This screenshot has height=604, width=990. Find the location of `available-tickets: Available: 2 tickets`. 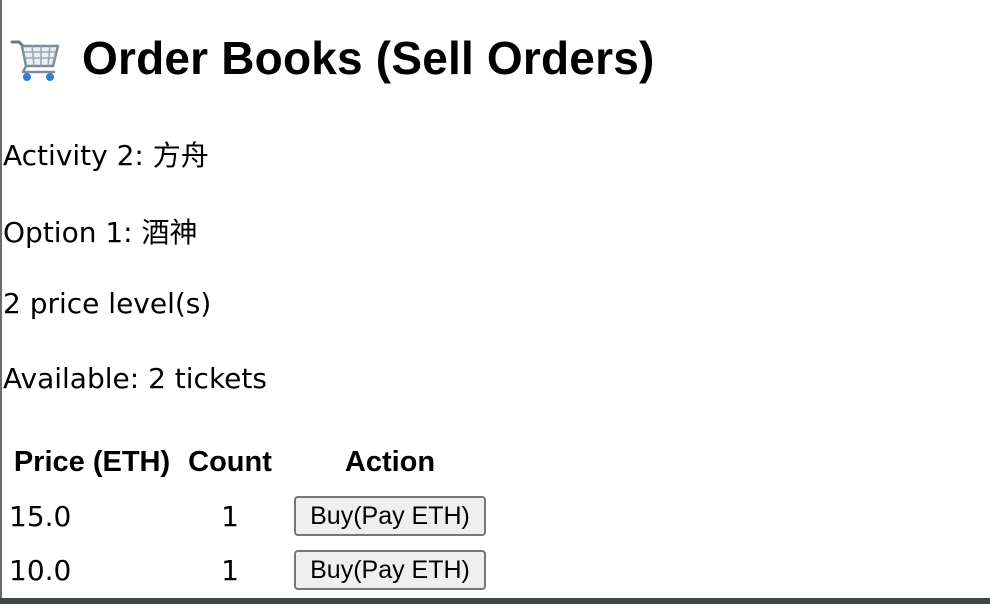

available-tickets: Available: 2 tickets is located at coordinates (135, 378).